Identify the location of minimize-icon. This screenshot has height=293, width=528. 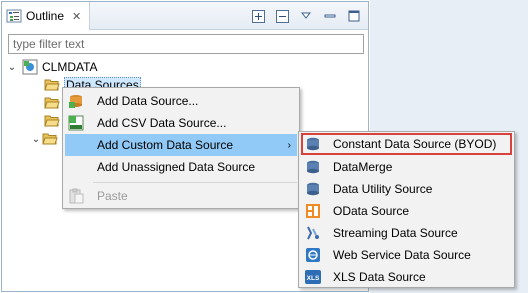
(330, 16).